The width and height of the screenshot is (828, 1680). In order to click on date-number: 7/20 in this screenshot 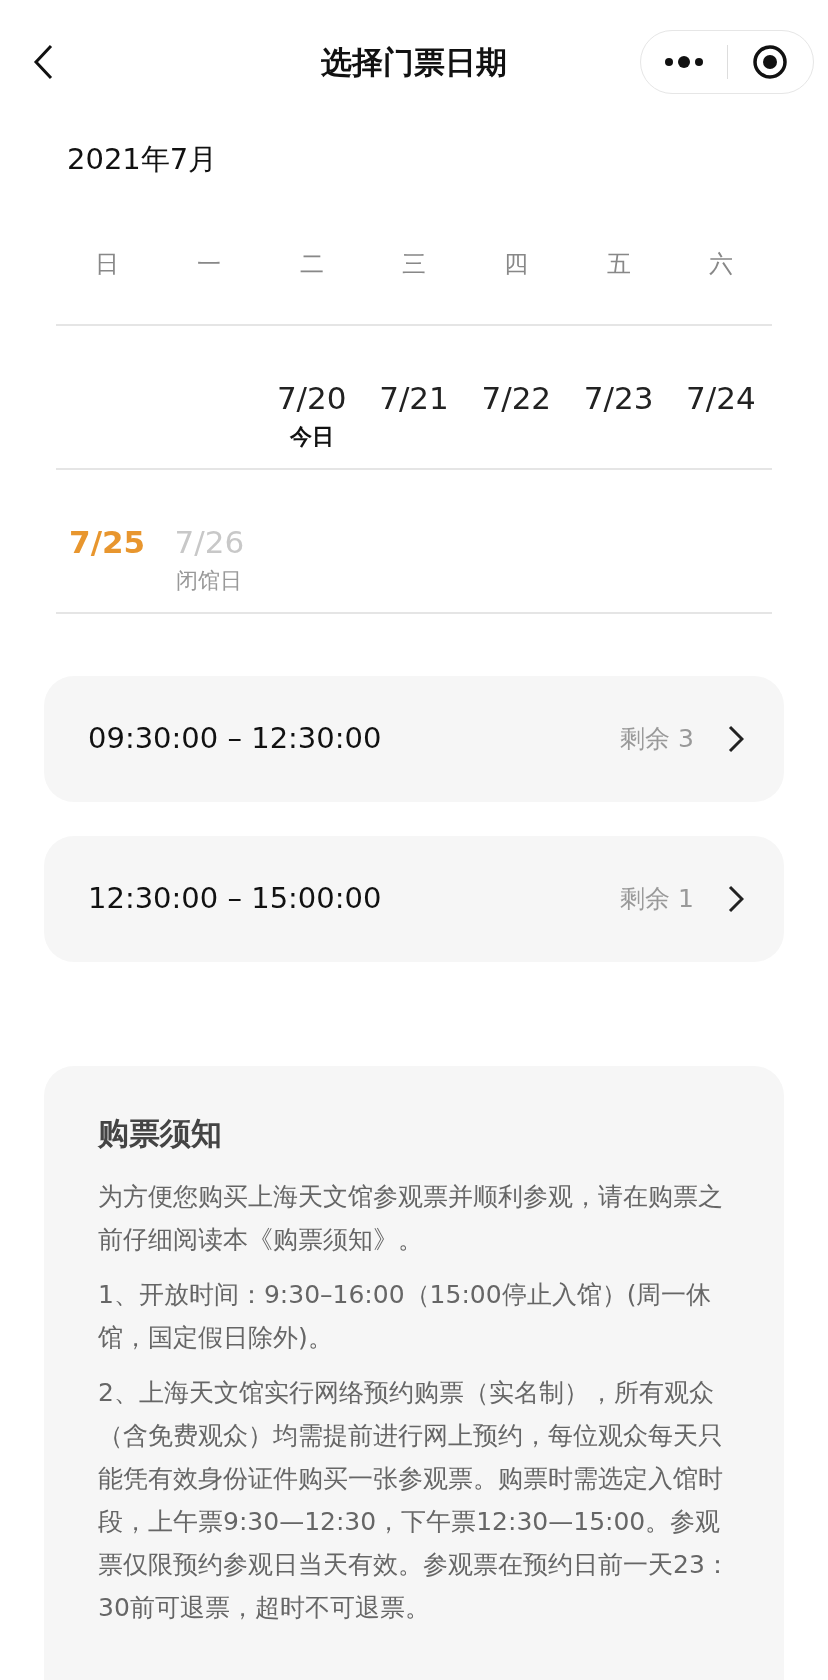, I will do `click(311, 398)`.